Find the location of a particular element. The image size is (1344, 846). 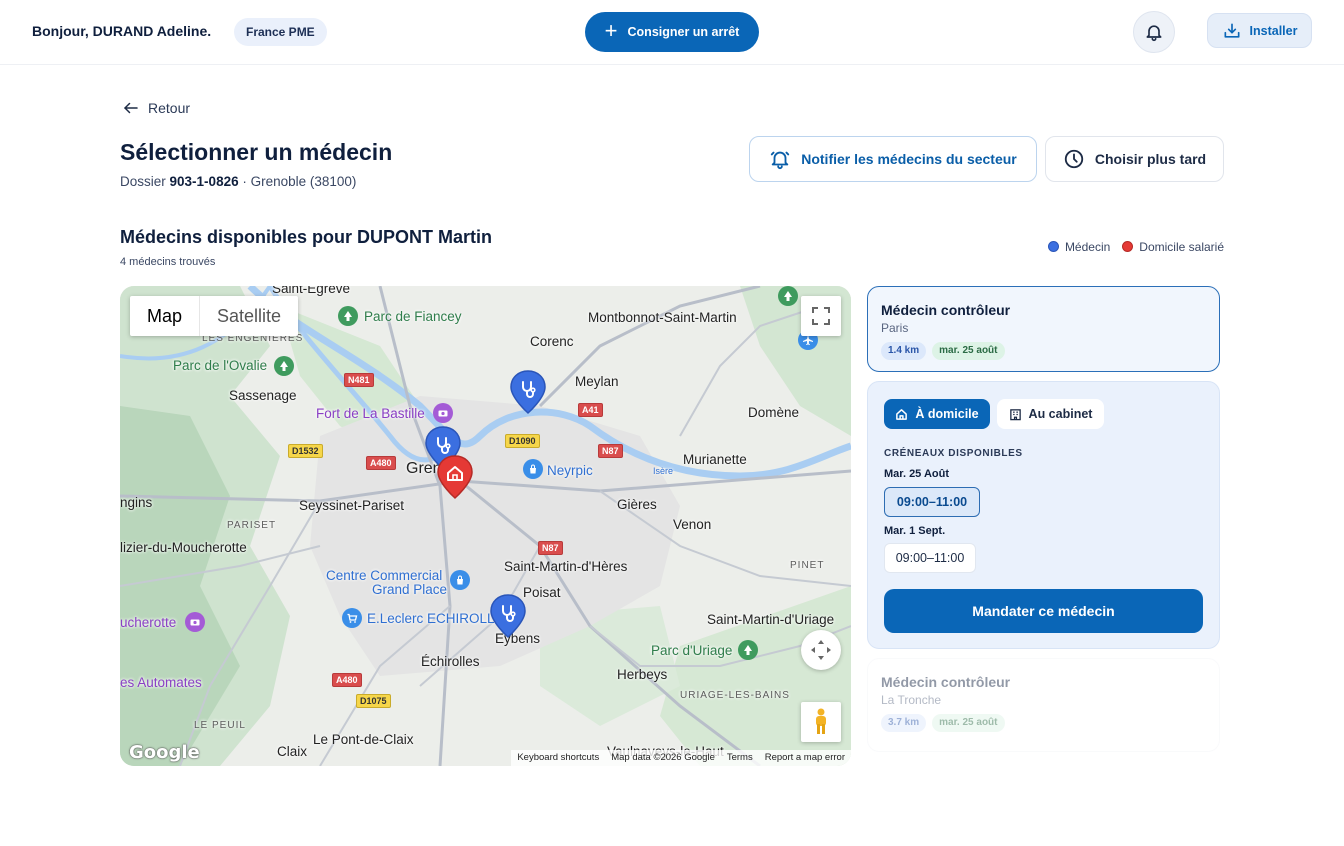

choose-later-label: Choisir plus tard is located at coordinates (1150, 159).